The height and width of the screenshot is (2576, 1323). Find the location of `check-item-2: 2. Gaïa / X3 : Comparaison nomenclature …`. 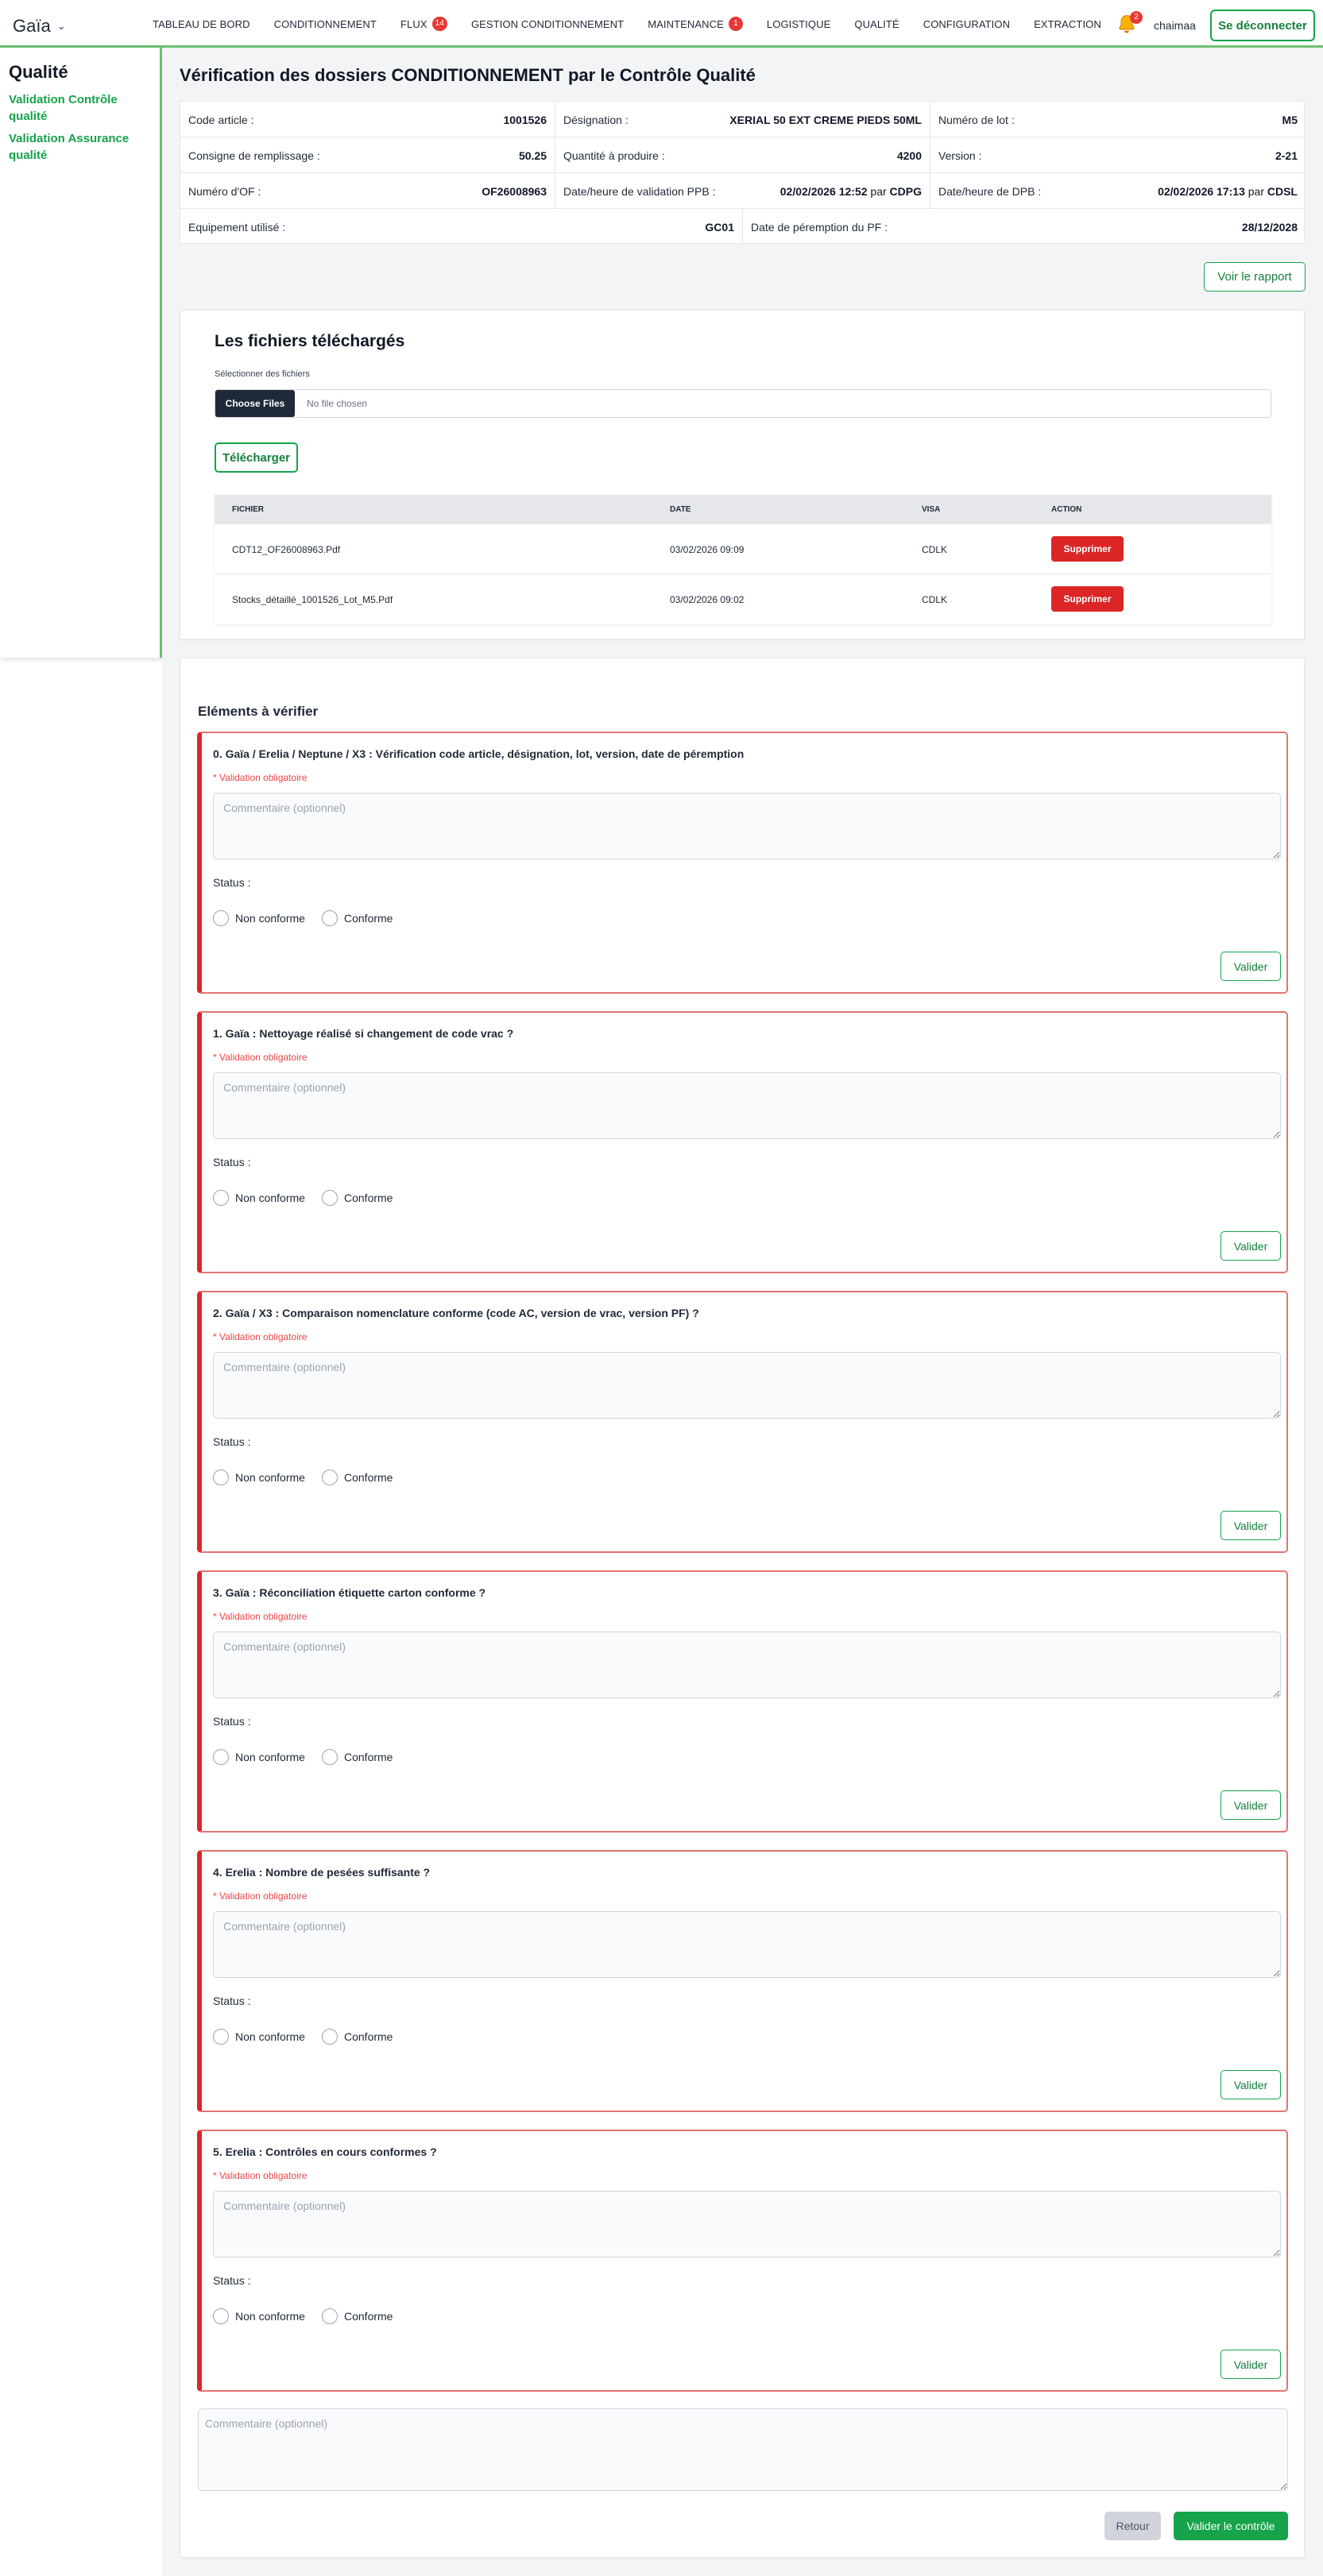

check-item-2: 2. Gaïa / X3 : Comparaison nomenclature … is located at coordinates (742, 1422).